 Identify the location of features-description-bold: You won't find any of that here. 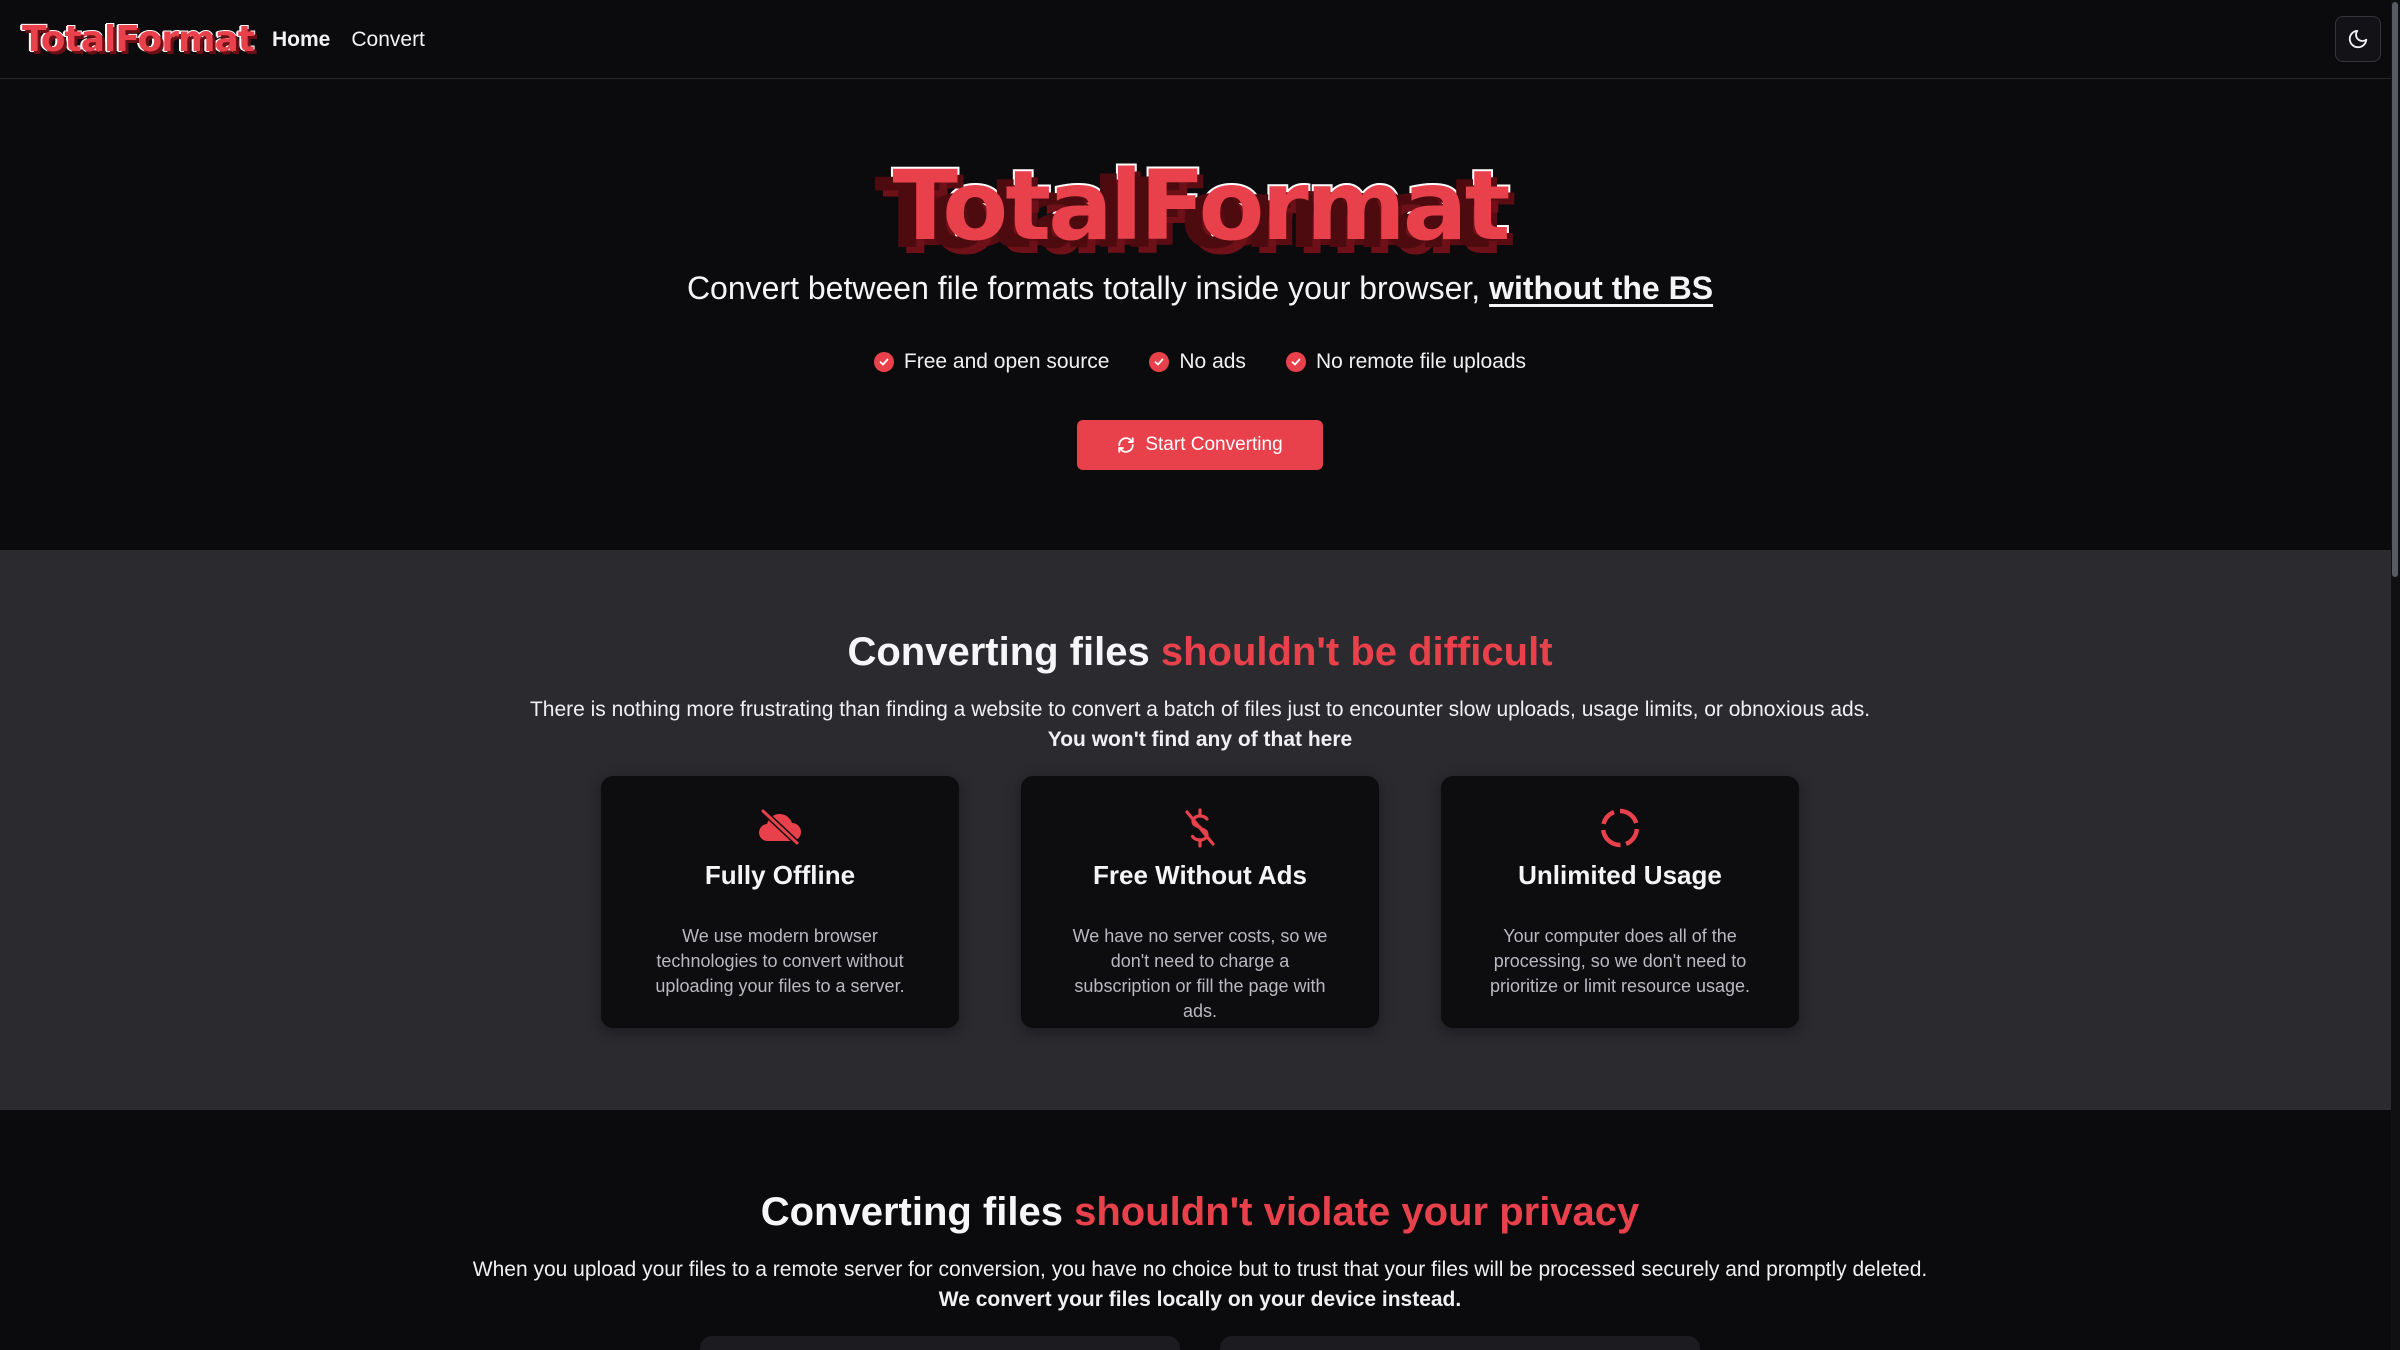
(1200, 739).